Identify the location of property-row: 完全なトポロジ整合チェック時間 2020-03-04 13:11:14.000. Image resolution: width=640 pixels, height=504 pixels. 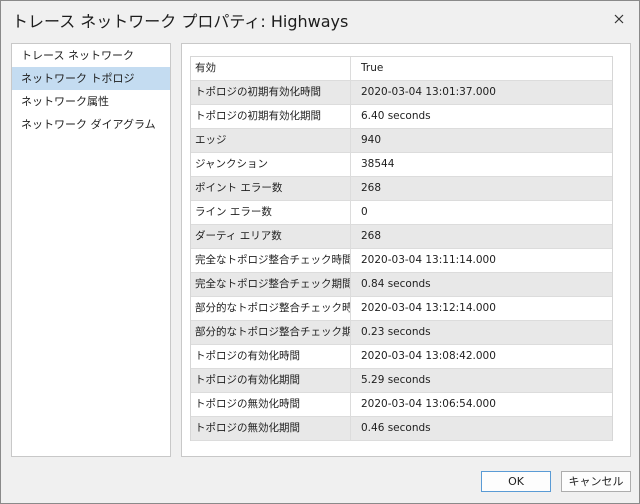
(401, 261).